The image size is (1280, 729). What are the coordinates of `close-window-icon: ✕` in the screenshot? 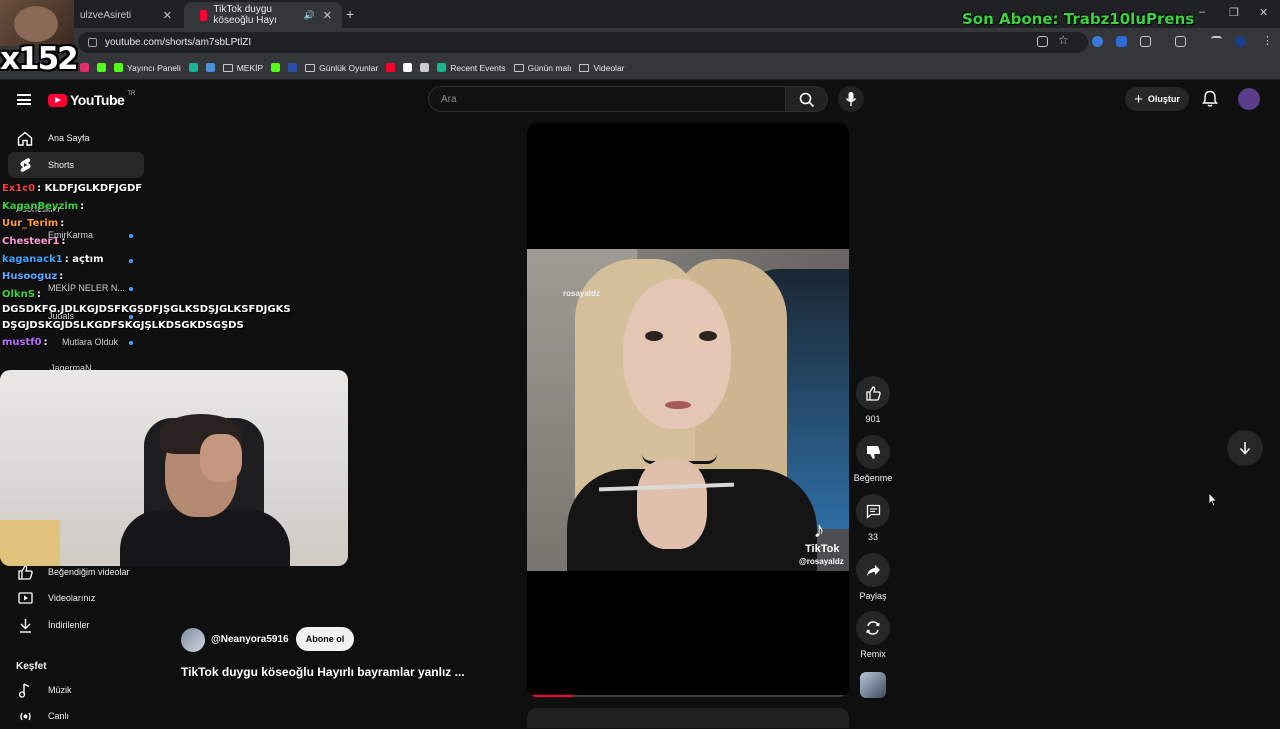 It's located at (1263, 12).